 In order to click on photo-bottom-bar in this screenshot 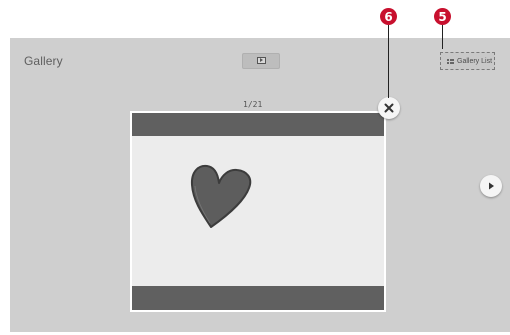, I will do `click(258, 298)`.